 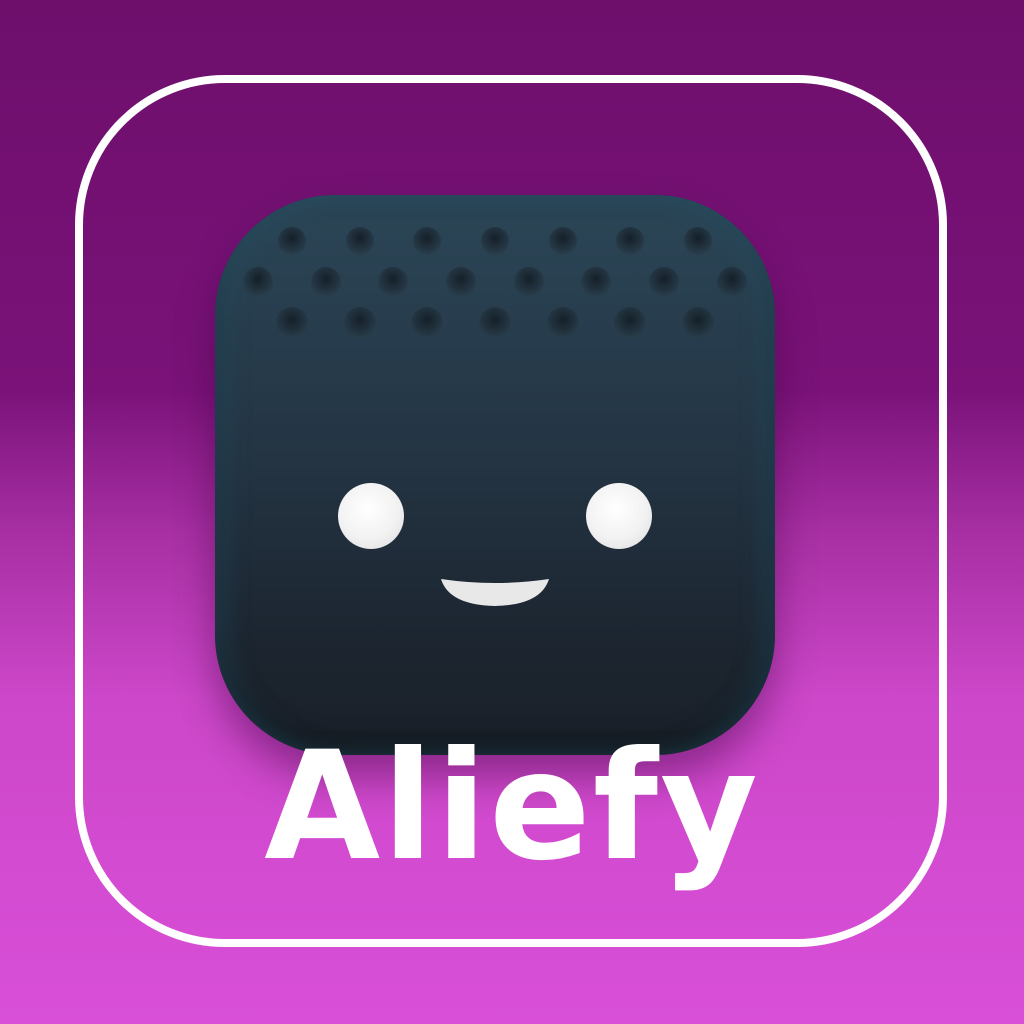 What do you see at coordinates (495, 283) in the screenshot?
I see `speaker-grille` at bounding box center [495, 283].